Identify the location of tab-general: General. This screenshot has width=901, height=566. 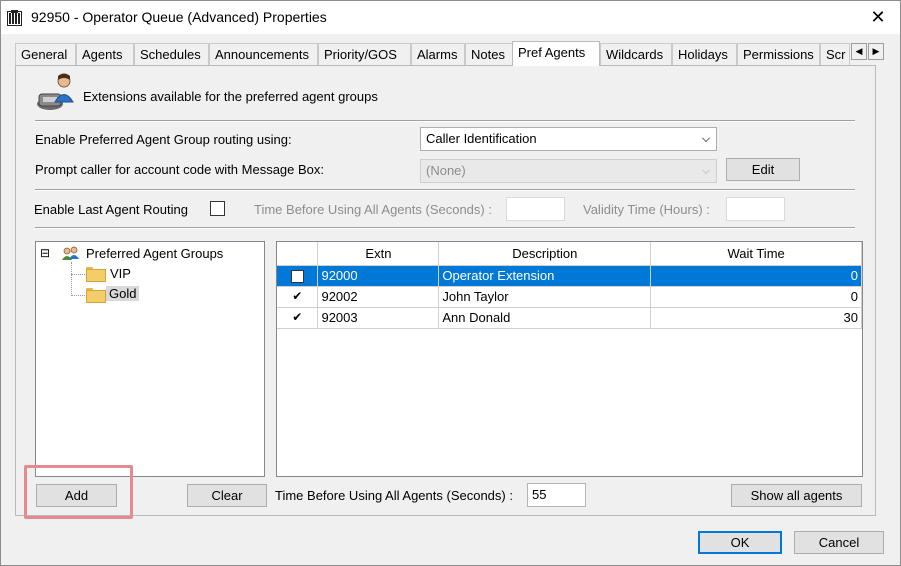
(45, 54).